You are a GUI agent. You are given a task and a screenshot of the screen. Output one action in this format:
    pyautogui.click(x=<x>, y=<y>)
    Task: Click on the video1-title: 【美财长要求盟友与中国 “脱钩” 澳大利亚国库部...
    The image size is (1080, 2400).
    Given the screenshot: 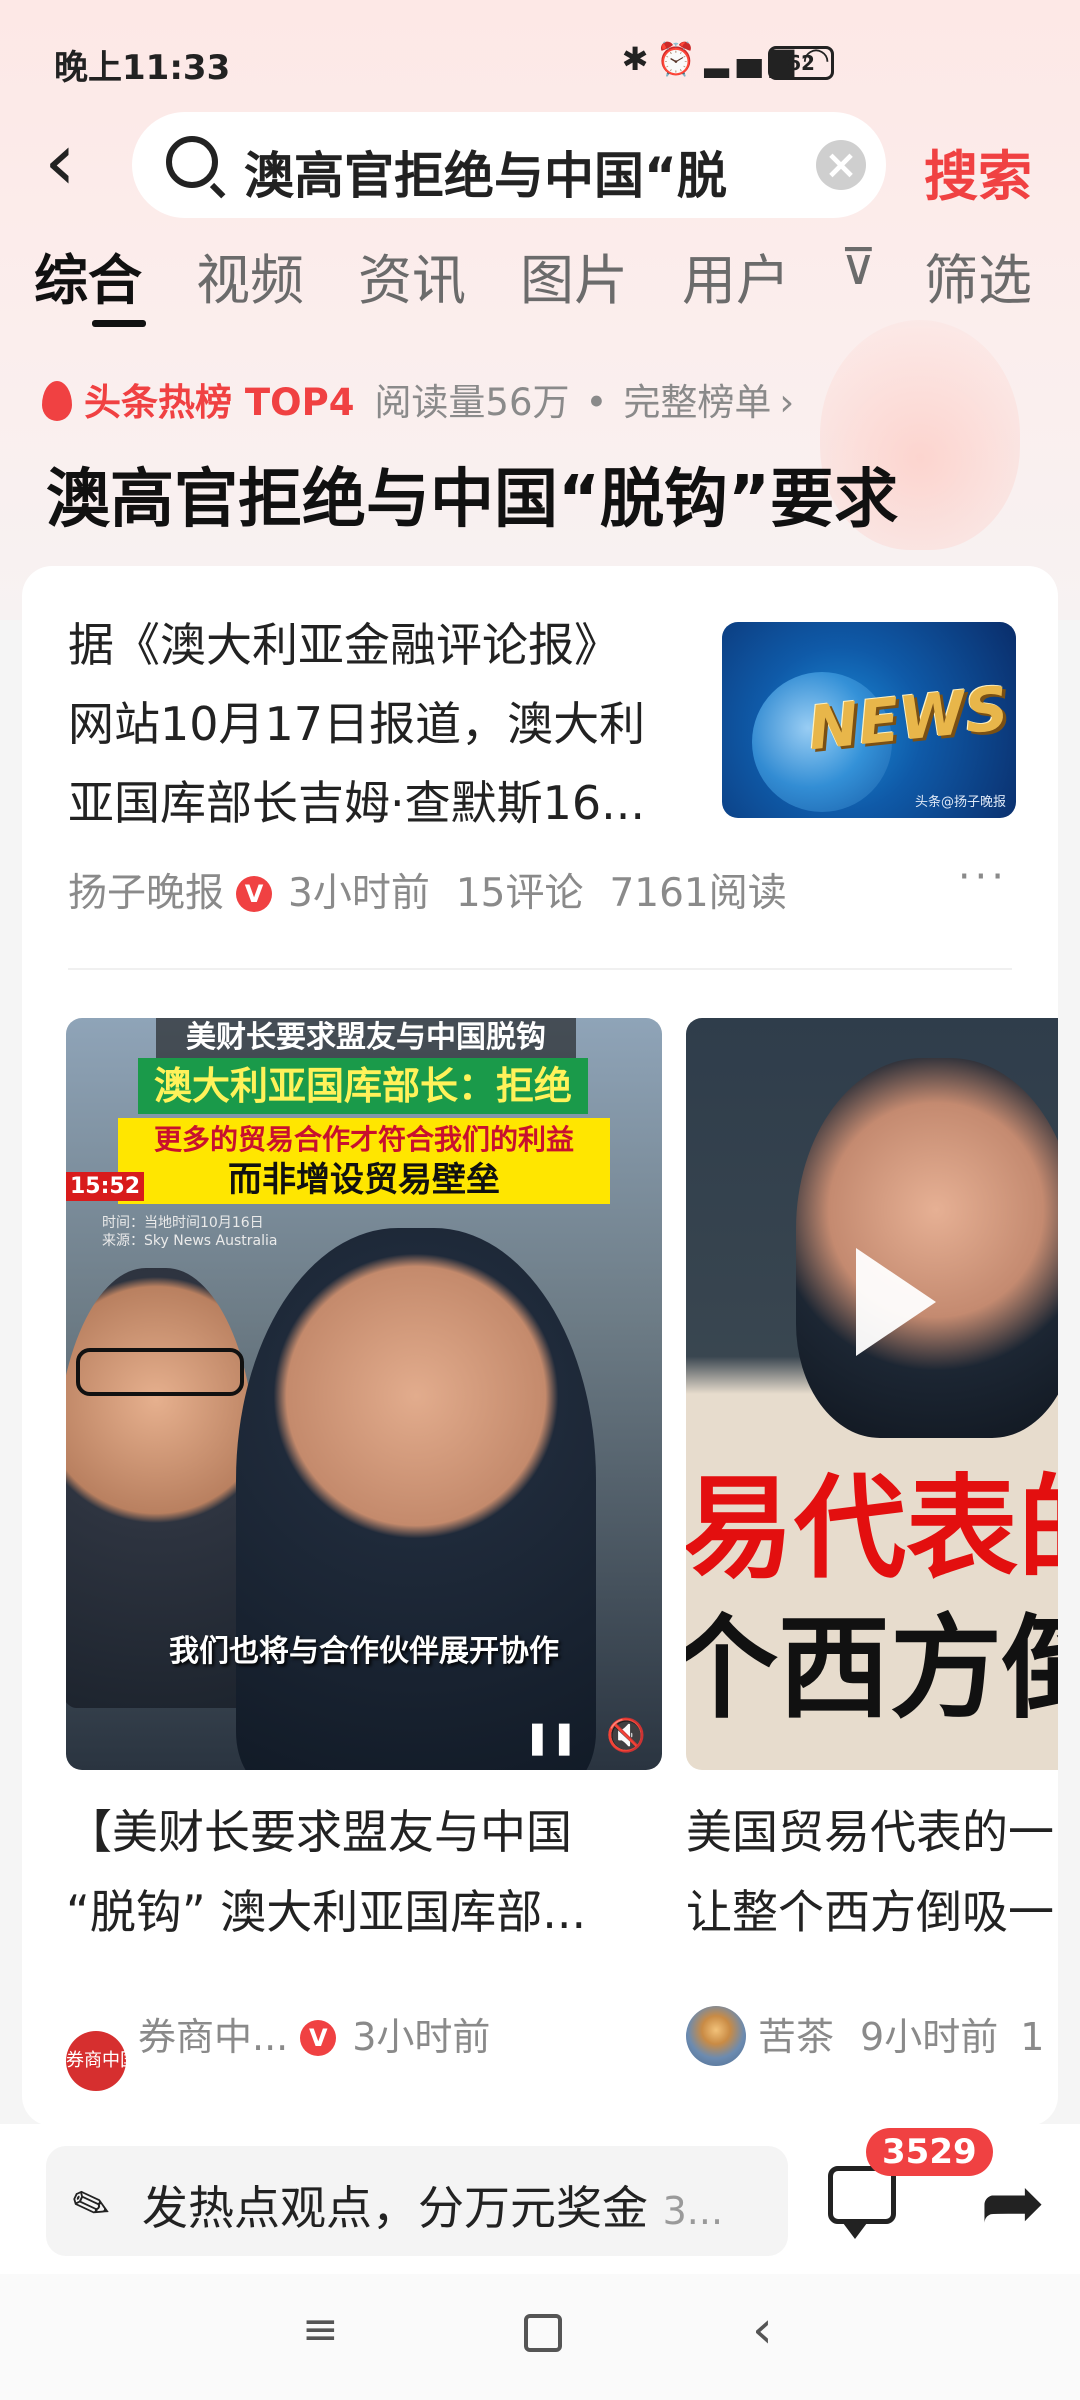 What is the action you would take?
    pyautogui.click(x=361, y=1872)
    